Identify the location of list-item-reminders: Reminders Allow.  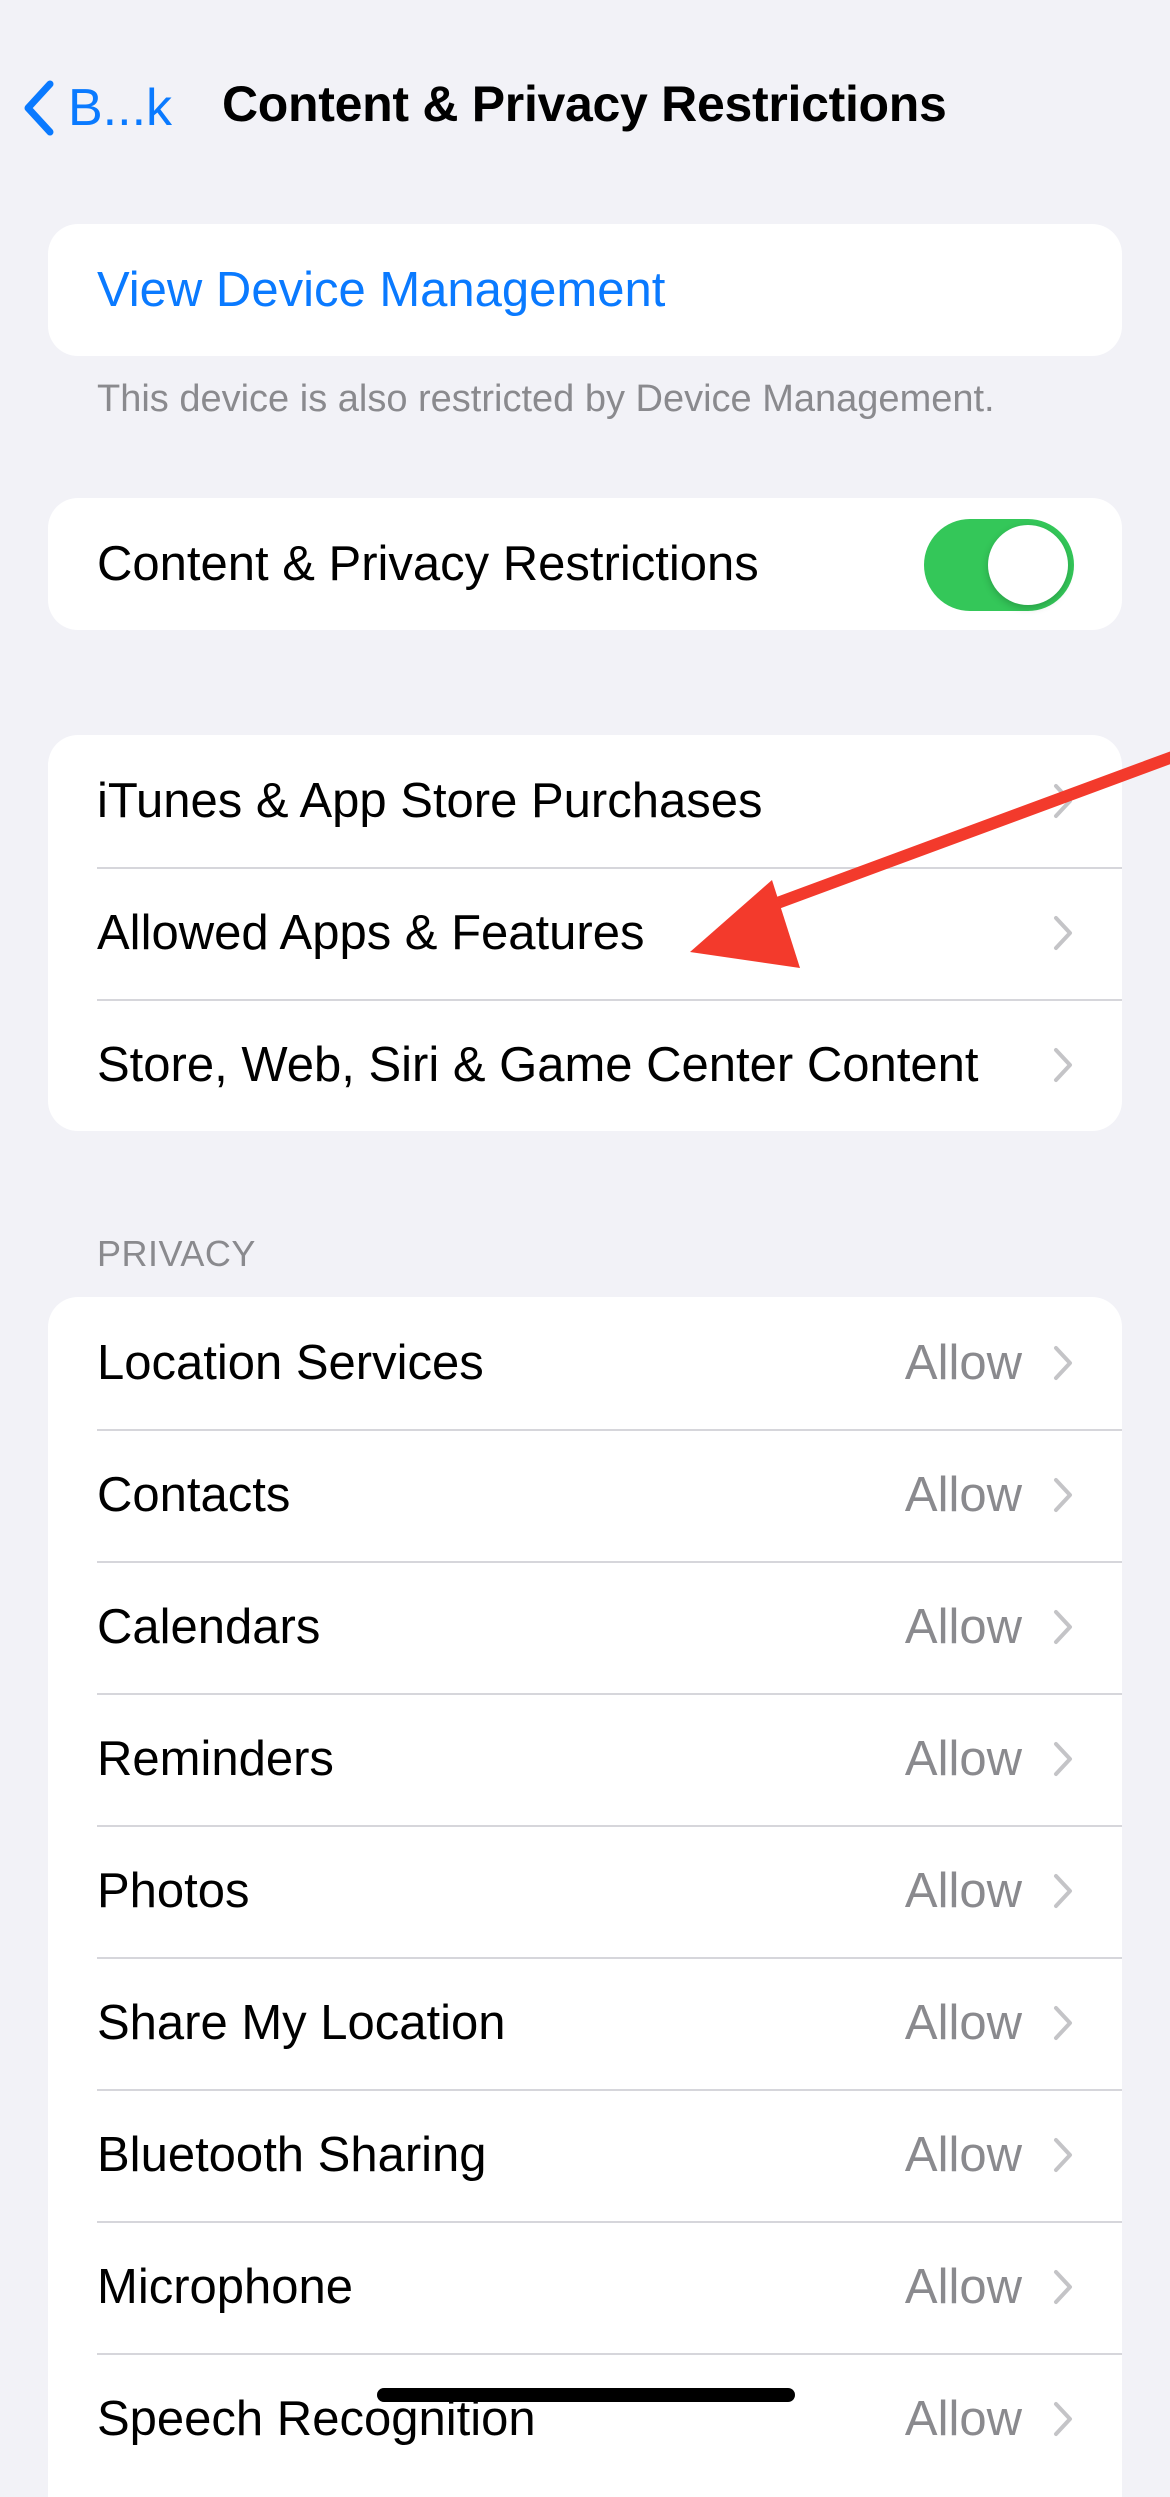
(585, 1759).